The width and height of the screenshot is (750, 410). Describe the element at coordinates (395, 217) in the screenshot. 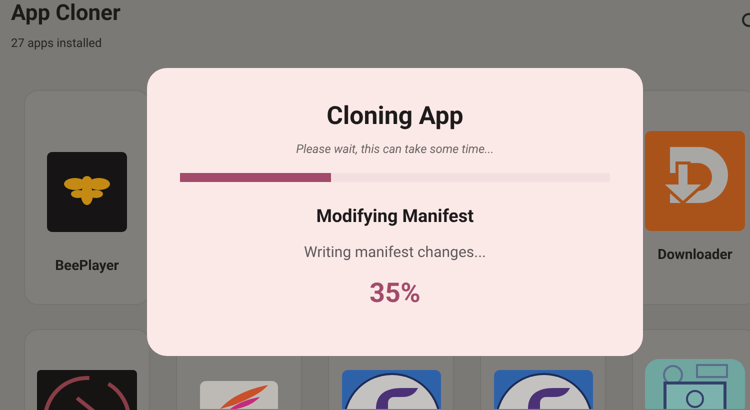

I see `step-title: Modifying Manifest` at that location.